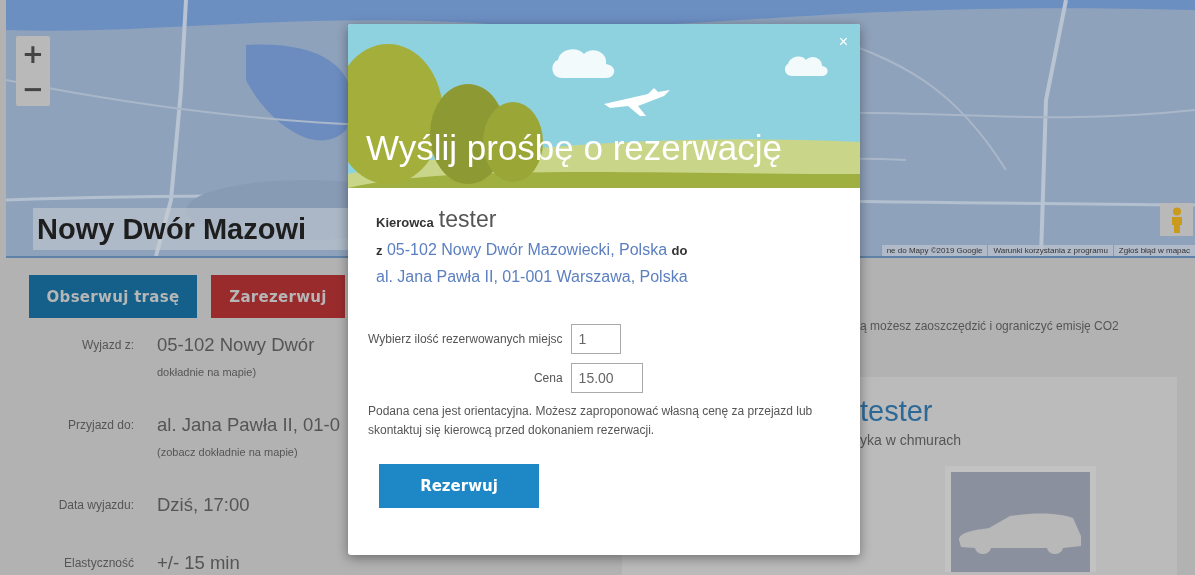  I want to click on input-field: 15.00, so click(606, 378).